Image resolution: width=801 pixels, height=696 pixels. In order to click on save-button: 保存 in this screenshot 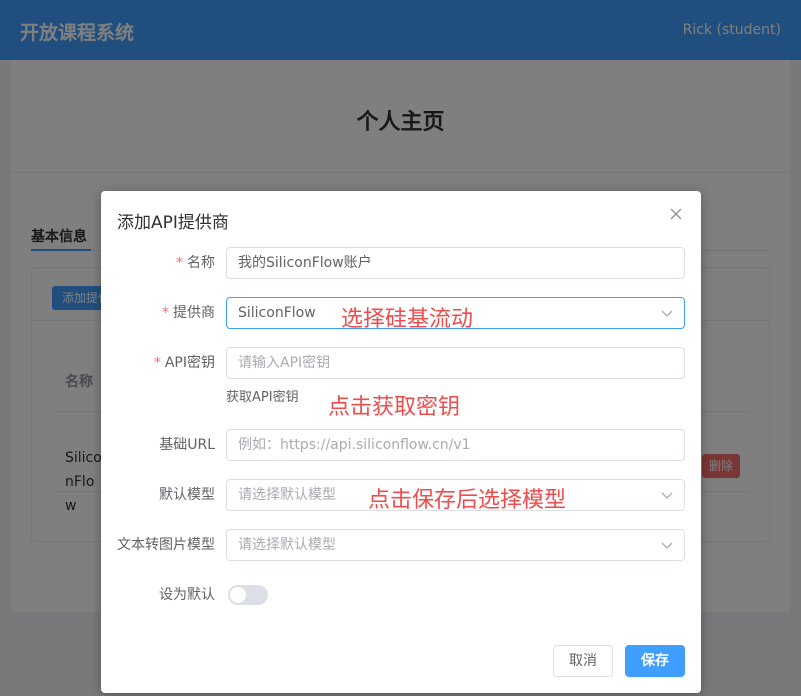, I will do `click(655, 661)`.